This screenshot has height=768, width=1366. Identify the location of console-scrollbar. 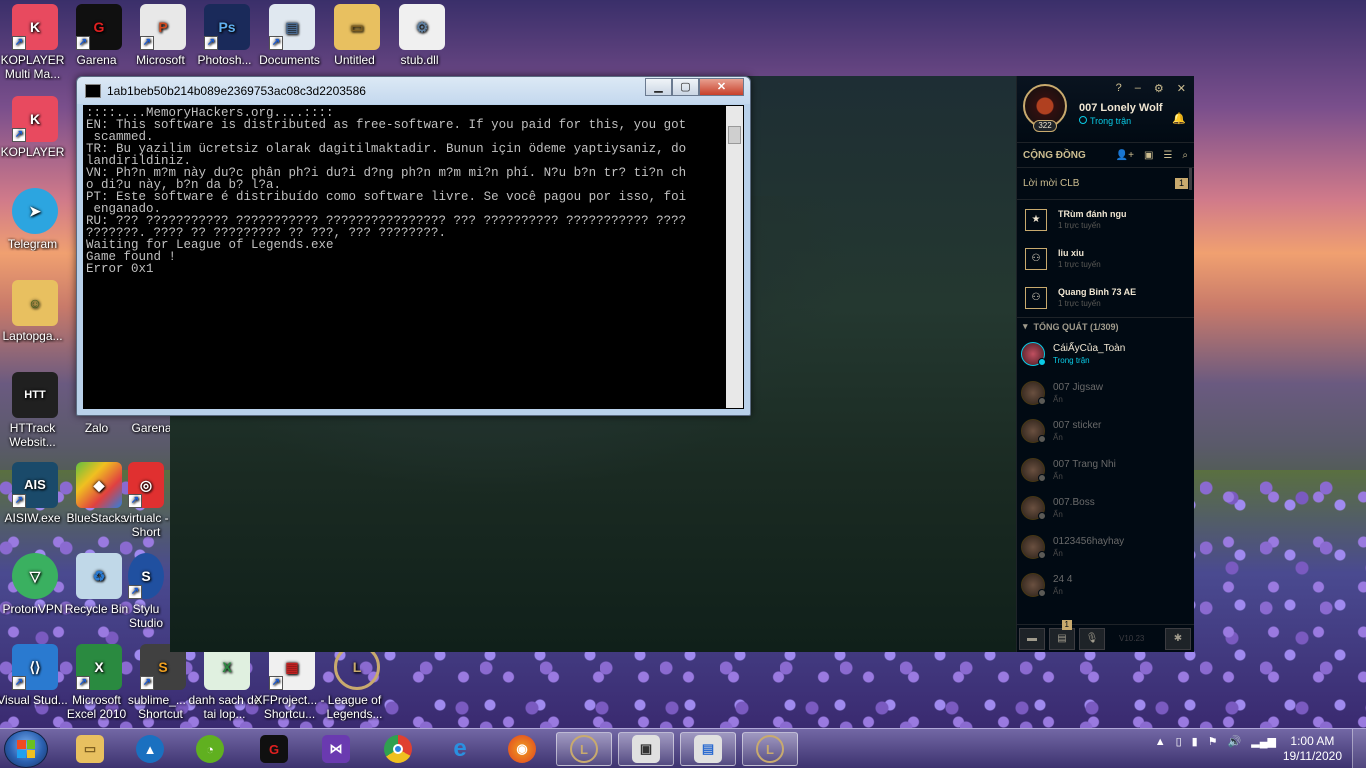
(734, 257).